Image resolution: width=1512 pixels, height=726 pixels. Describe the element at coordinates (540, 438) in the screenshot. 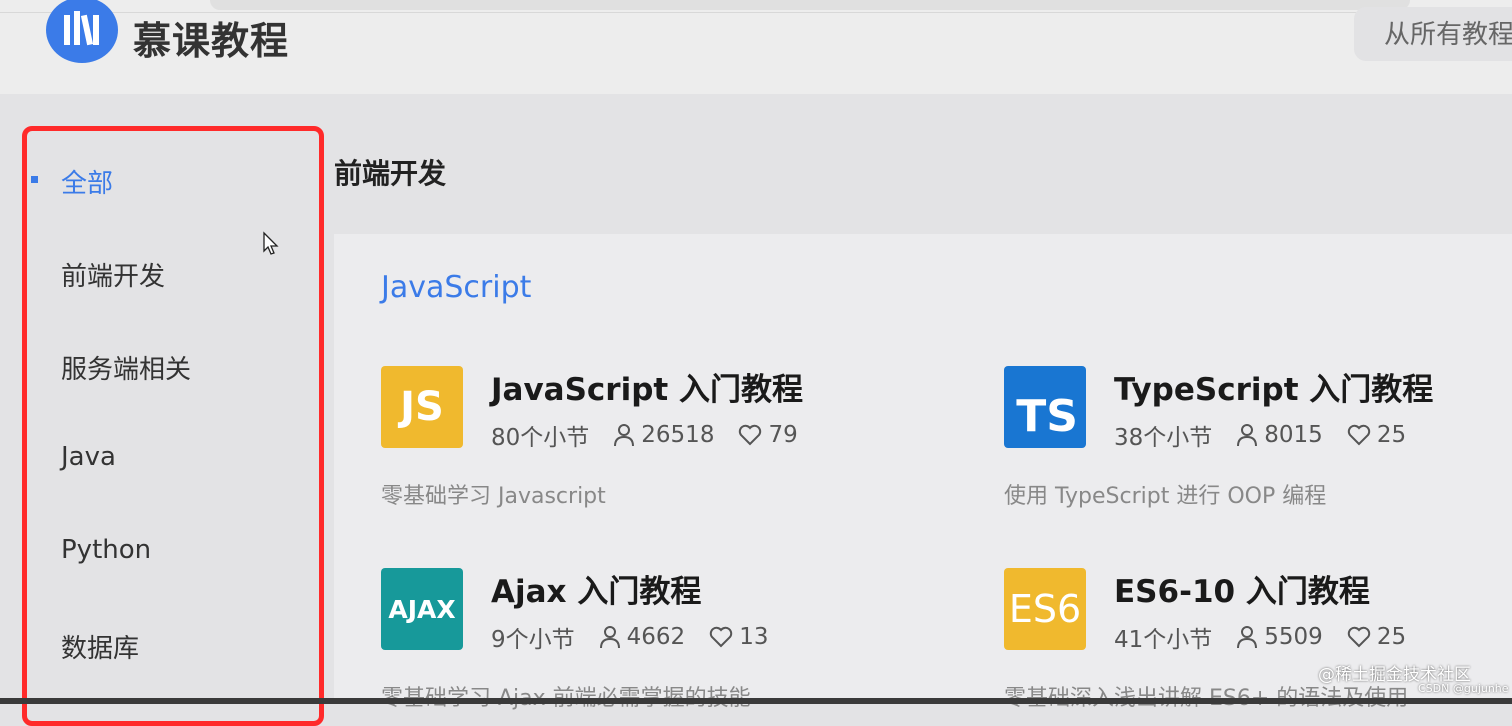

I see `sections-count: 80个小节` at that location.